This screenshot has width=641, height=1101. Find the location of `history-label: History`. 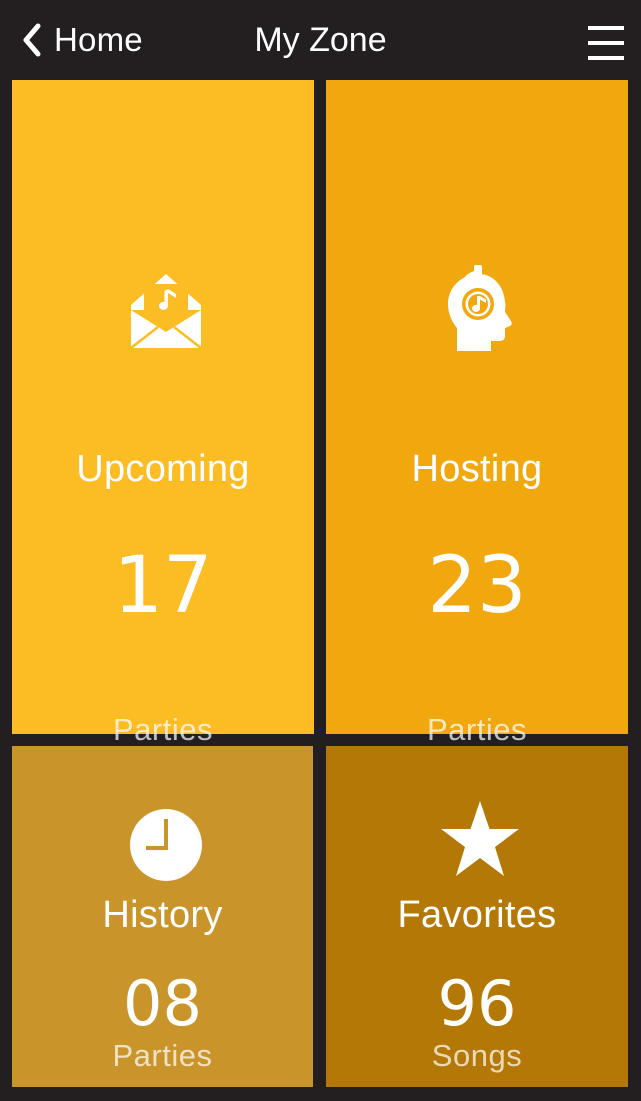

history-label: History is located at coordinates (162, 915).